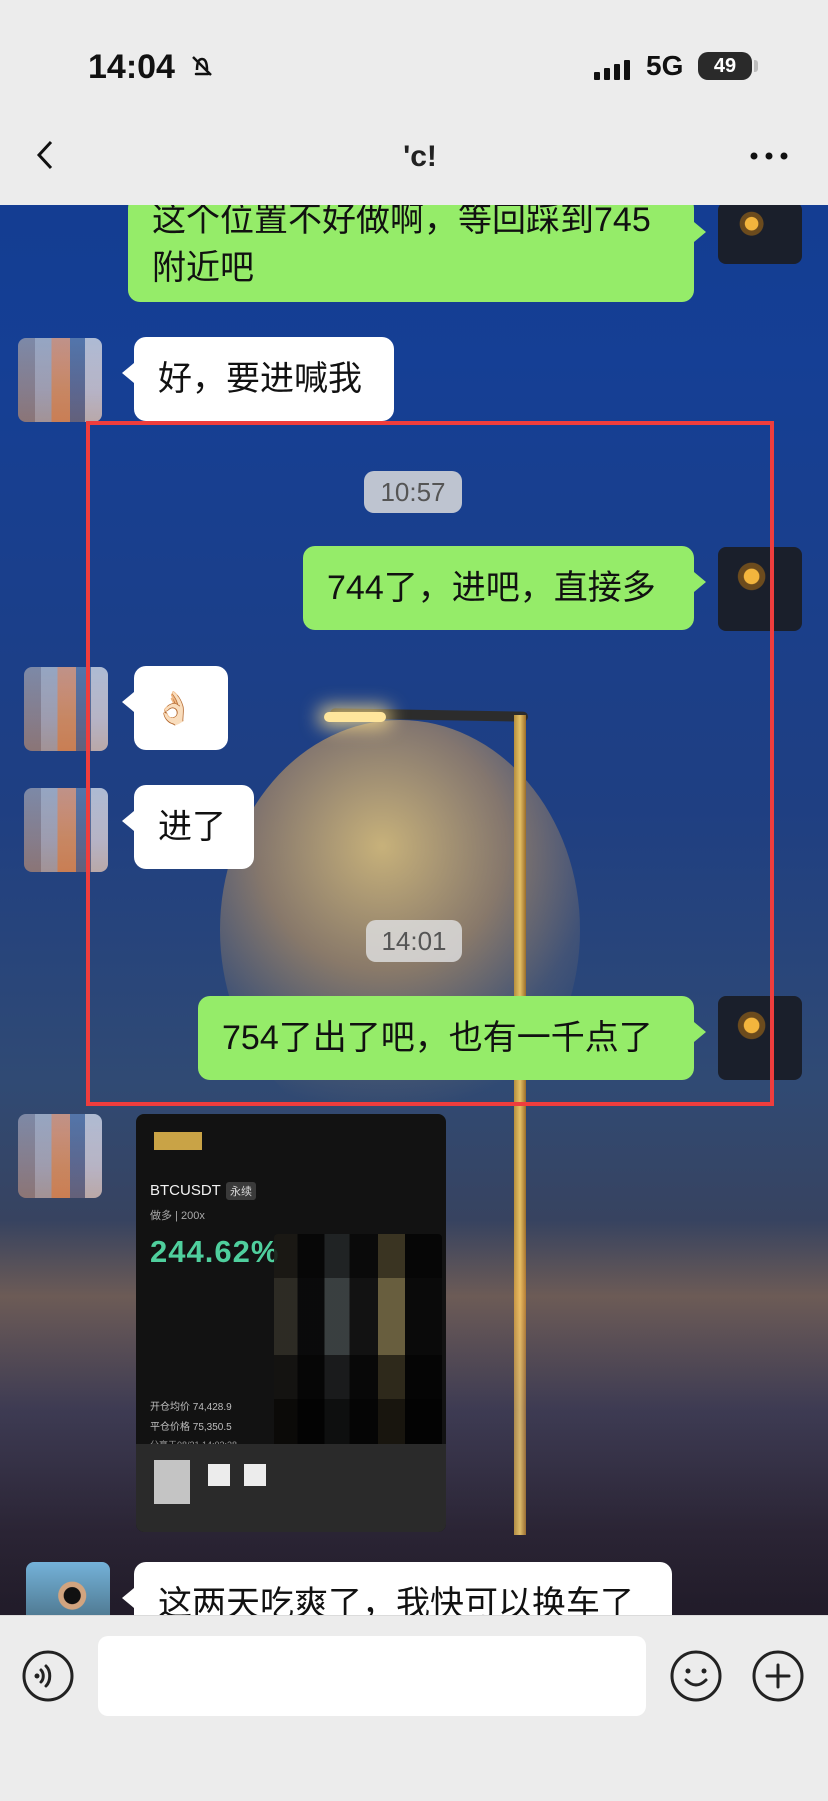  I want to click on message-text: 744了，进吧，直接多, so click(491, 588).